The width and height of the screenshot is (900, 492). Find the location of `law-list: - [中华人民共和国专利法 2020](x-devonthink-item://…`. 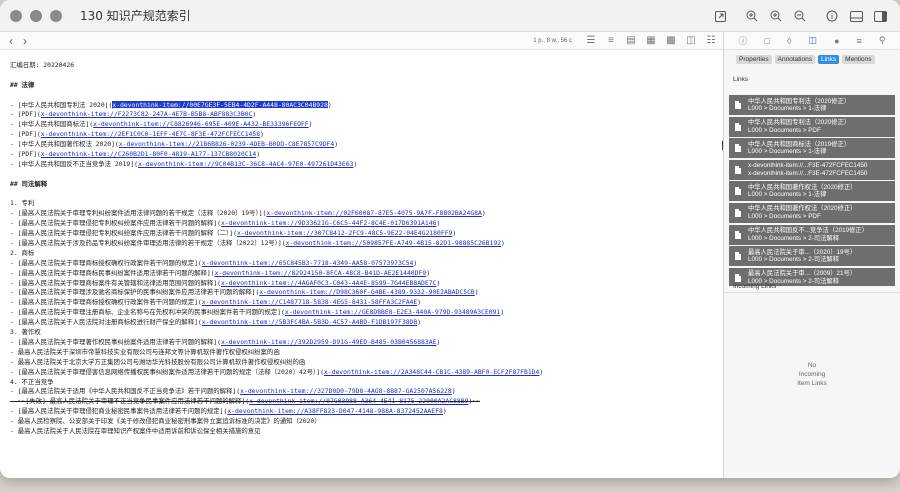

law-list: - [中华人民共和国专利法 2020](x-devonthink-item://… is located at coordinates (366, 135).